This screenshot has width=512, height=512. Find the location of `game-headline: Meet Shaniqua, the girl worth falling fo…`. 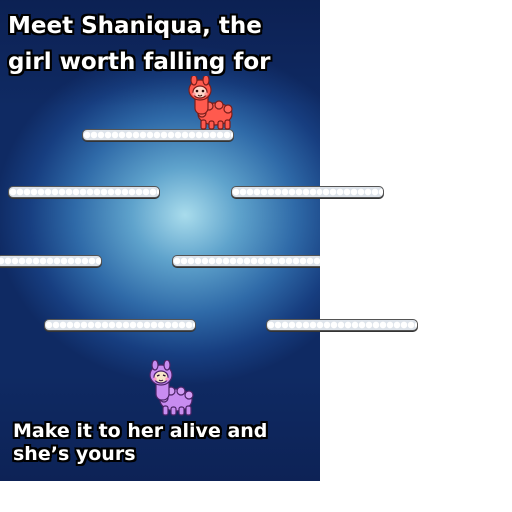

game-headline: Meet Shaniqua, the girl worth falling fo… is located at coordinates (139, 44).